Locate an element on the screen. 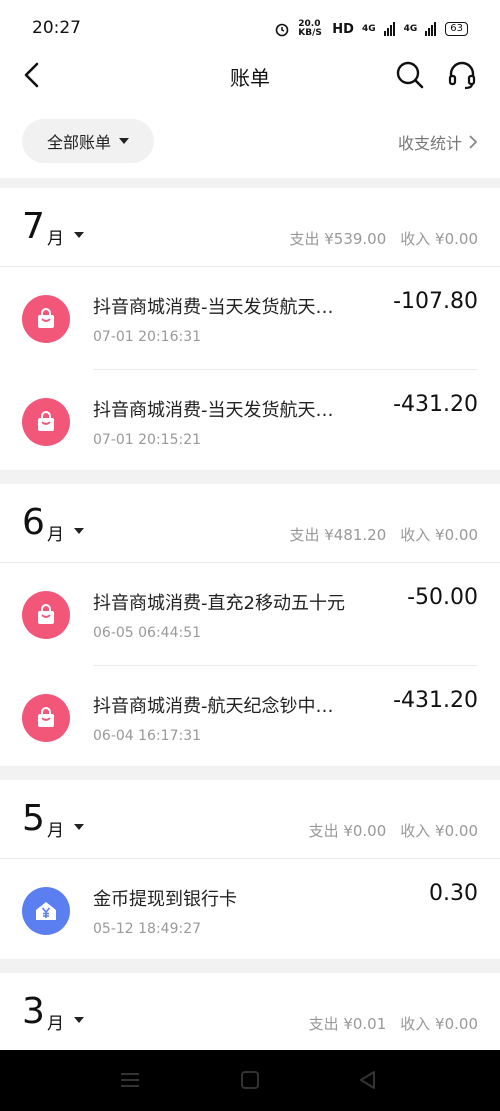  chevron-right-icon is located at coordinates (473, 142).